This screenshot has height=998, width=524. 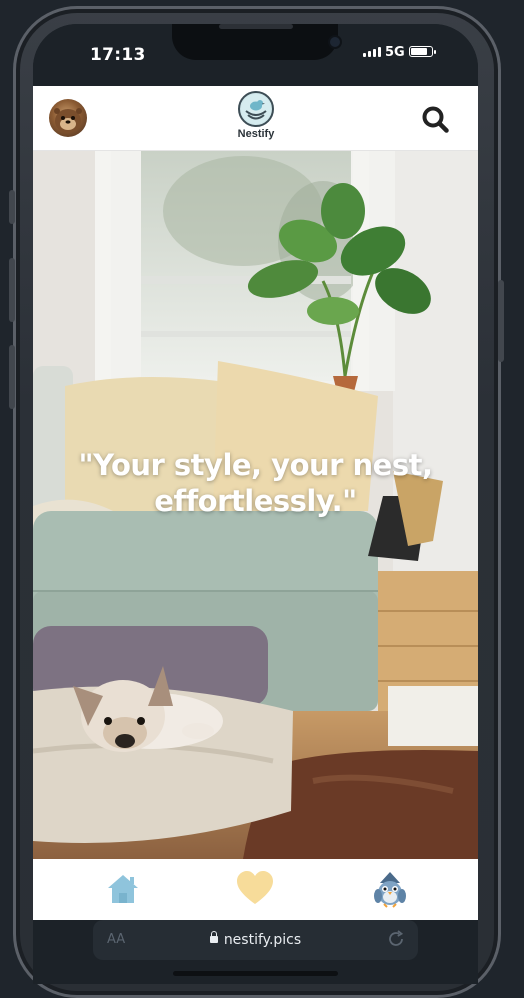 I want to click on lock-icon, so click(x=213, y=937).